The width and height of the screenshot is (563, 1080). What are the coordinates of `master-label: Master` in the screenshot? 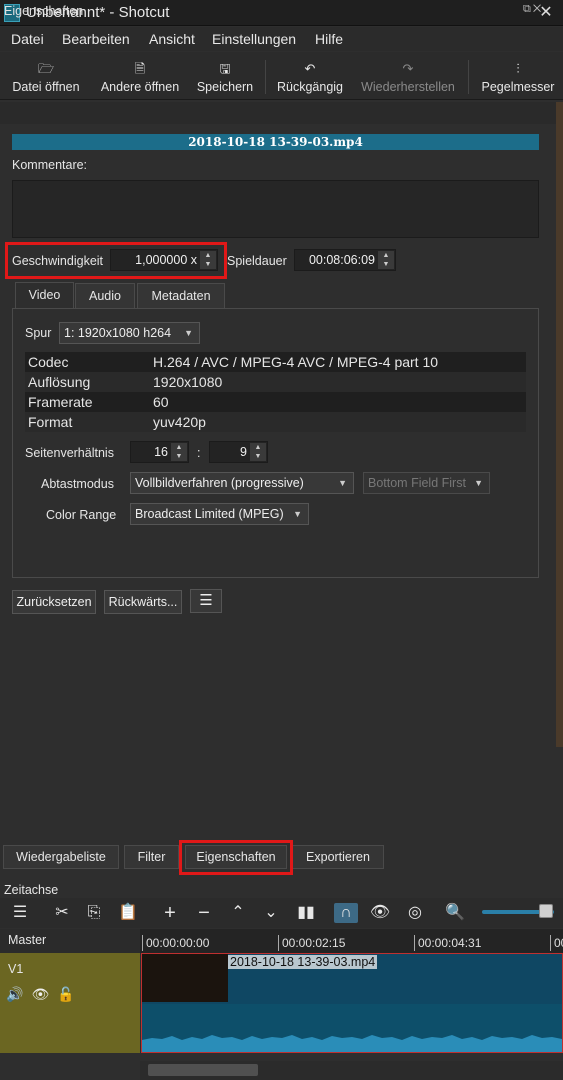 It's located at (27, 940).